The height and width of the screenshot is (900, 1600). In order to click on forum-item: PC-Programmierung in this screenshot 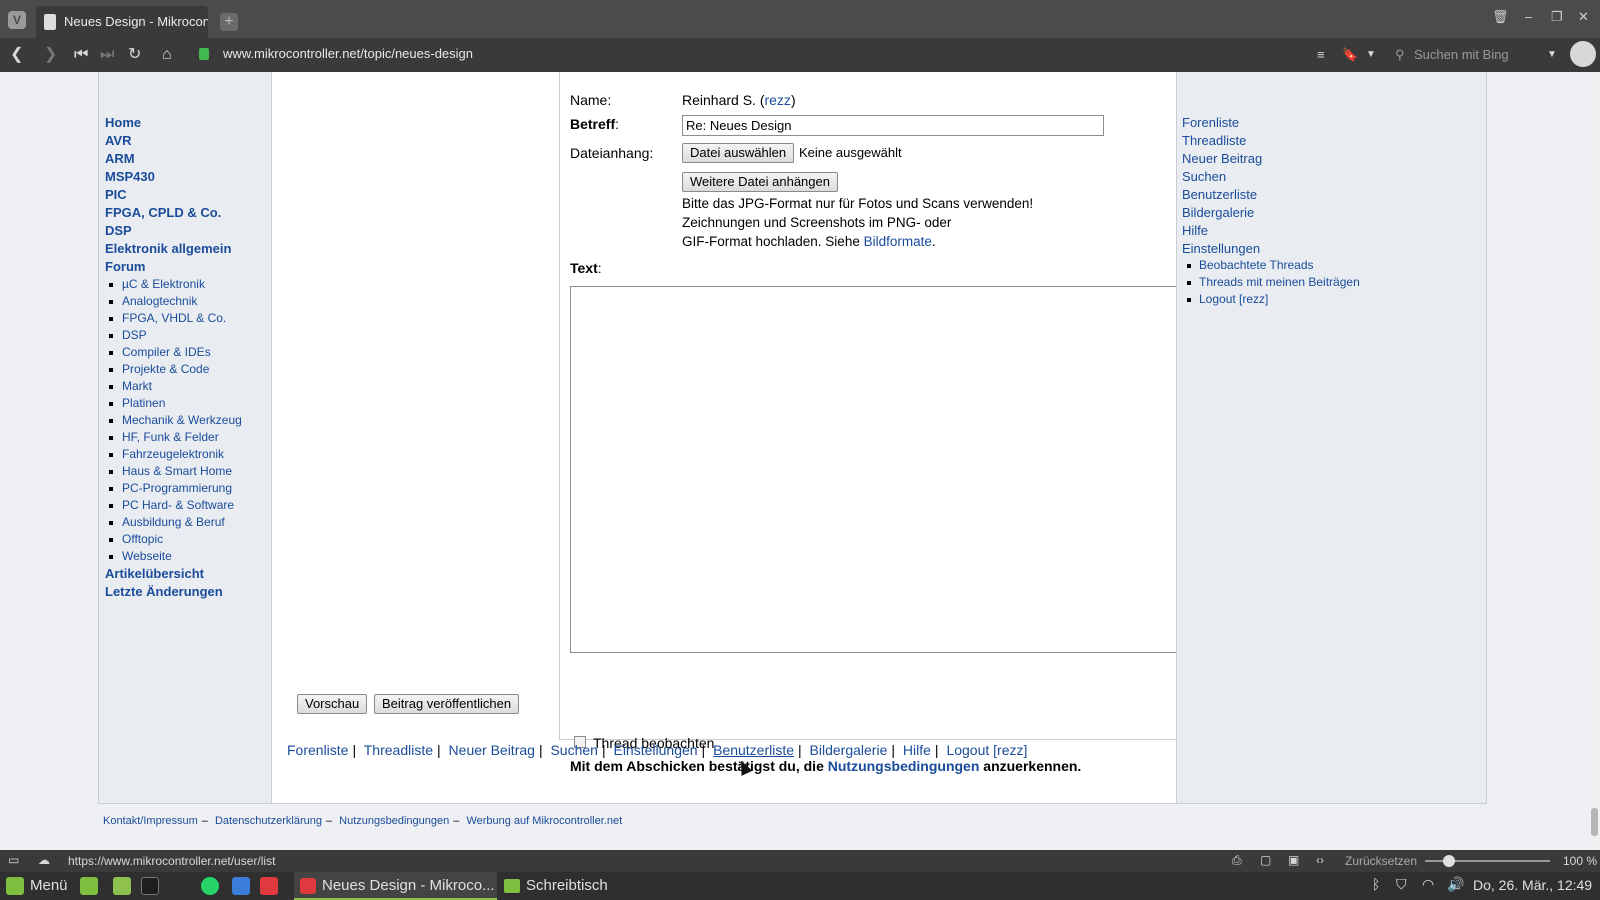, I will do `click(177, 488)`.